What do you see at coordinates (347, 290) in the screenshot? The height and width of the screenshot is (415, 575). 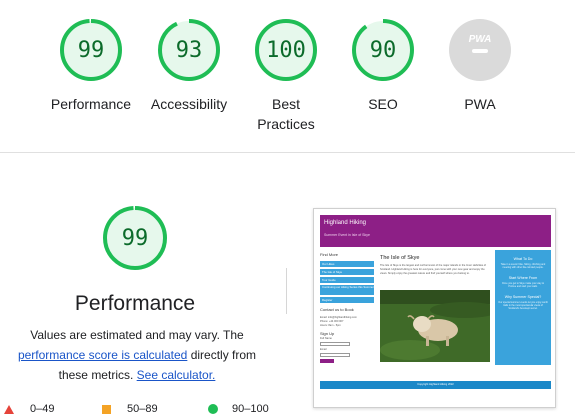 I see `thumb-nav-link: Continuing our Hiking Series this Summer` at bounding box center [347, 290].